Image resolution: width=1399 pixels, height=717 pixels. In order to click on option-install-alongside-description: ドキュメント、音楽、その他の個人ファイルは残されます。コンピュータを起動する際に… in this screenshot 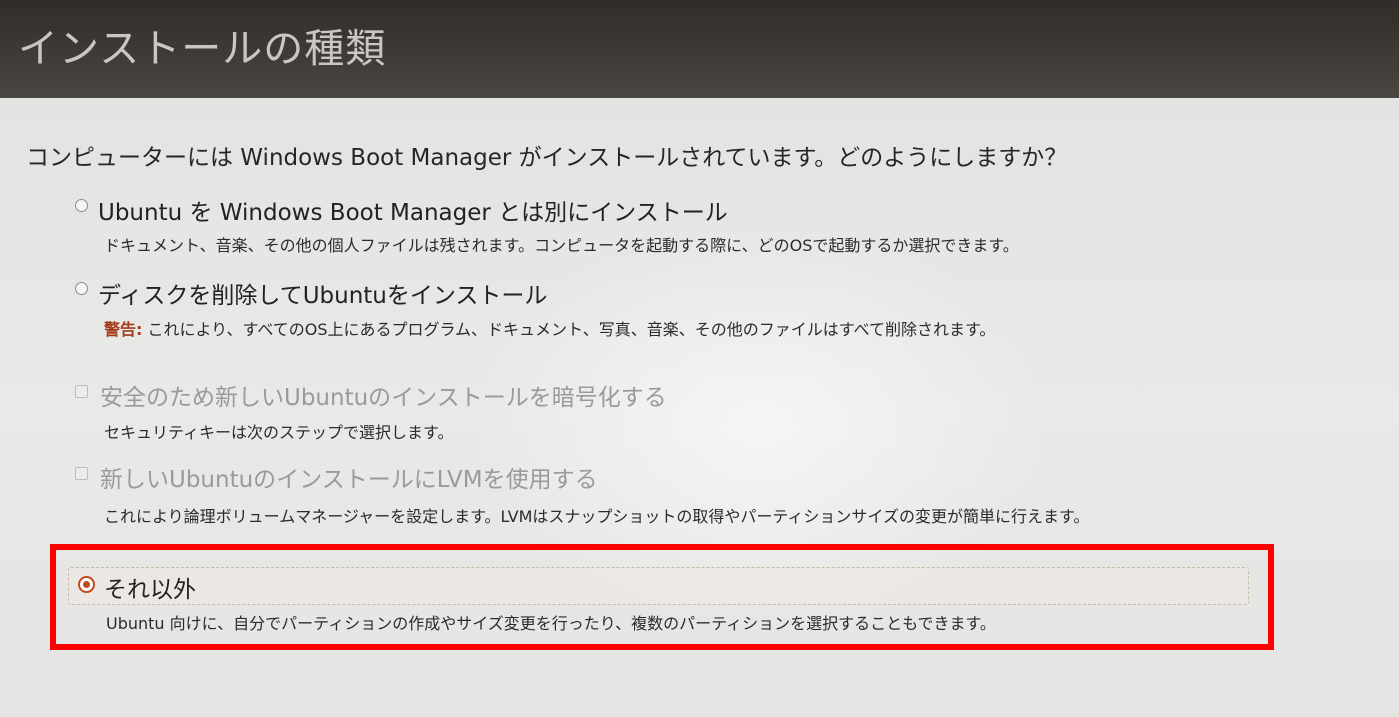, I will do `click(561, 245)`.